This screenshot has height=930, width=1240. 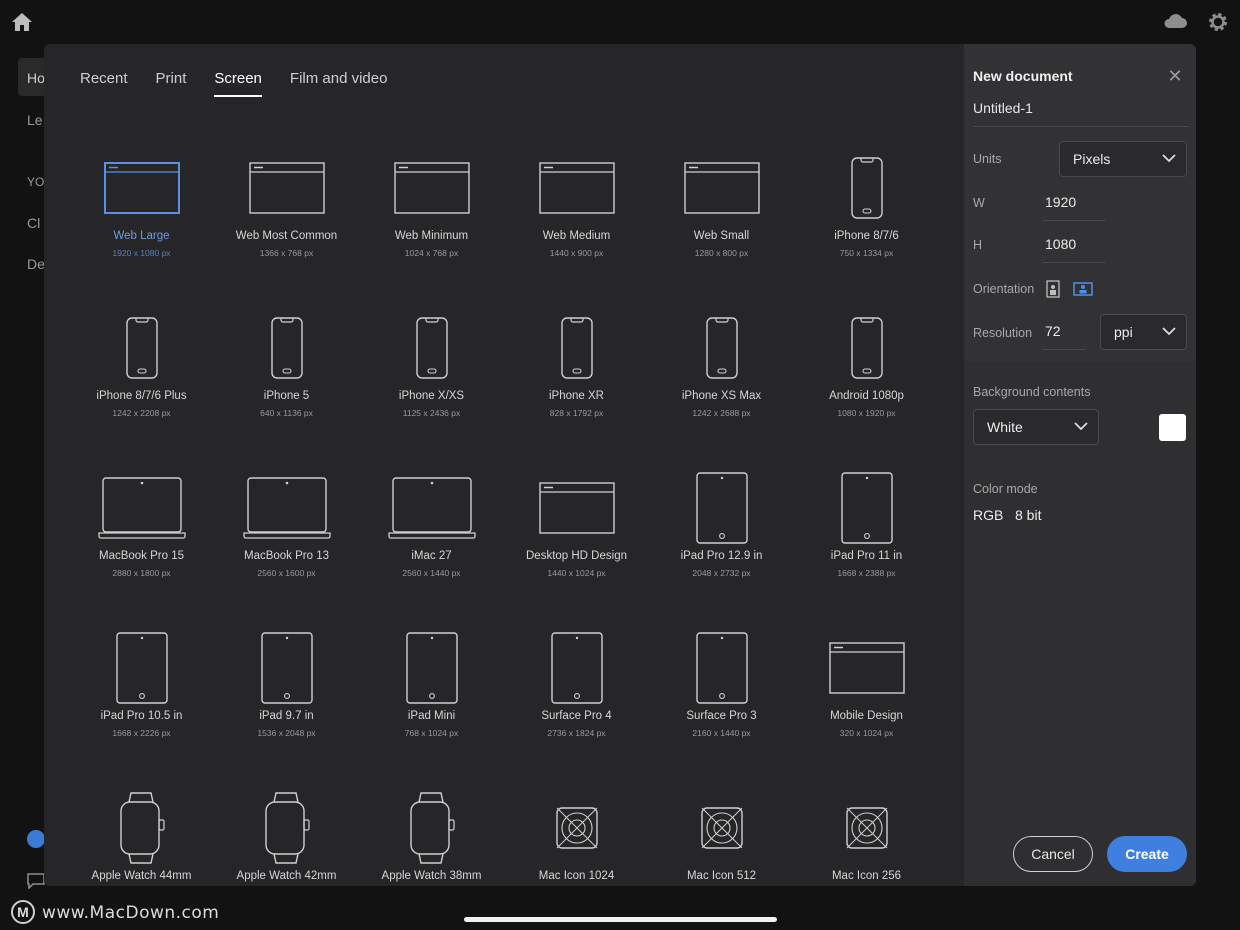 What do you see at coordinates (104, 83) in the screenshot?
I see `tab-recent: Recent` at bounding box center [104, 83].